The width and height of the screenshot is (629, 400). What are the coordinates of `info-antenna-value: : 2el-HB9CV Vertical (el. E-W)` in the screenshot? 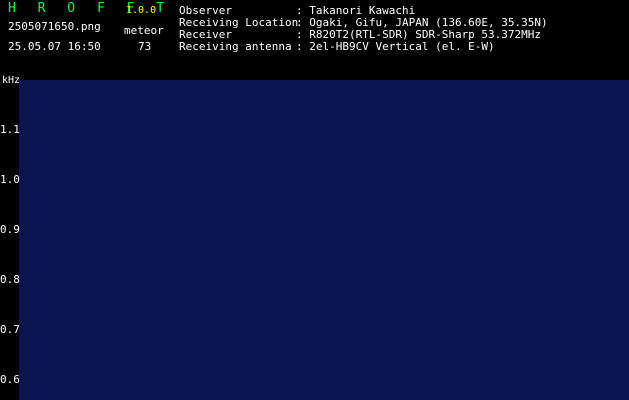 It's located at (395, 46).